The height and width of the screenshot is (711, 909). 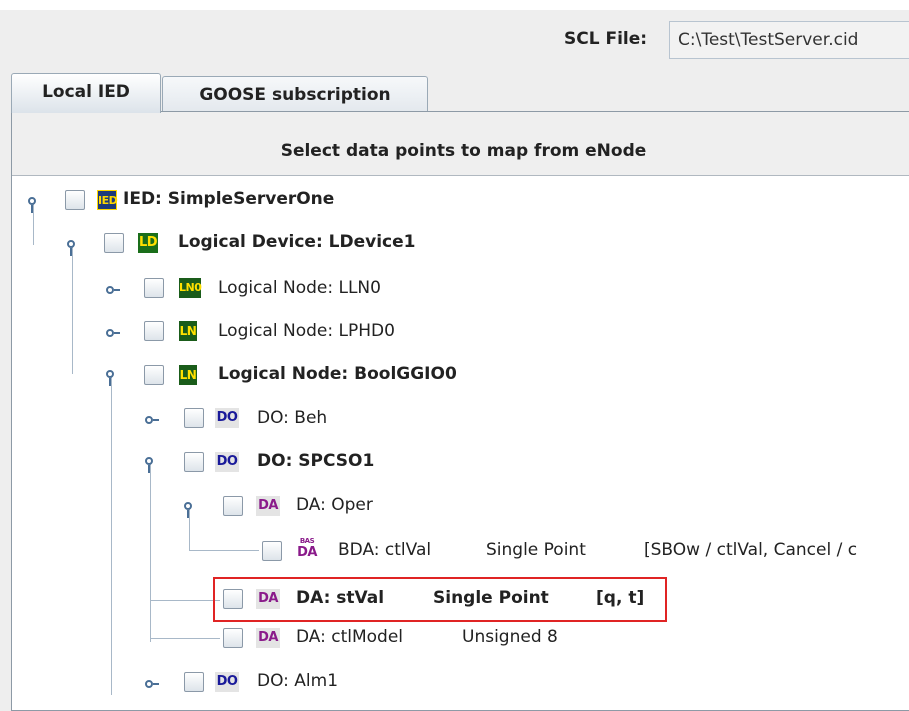 I want to click on tree-node-label: Logical Node: LLN0, so click(x=299, y=288).